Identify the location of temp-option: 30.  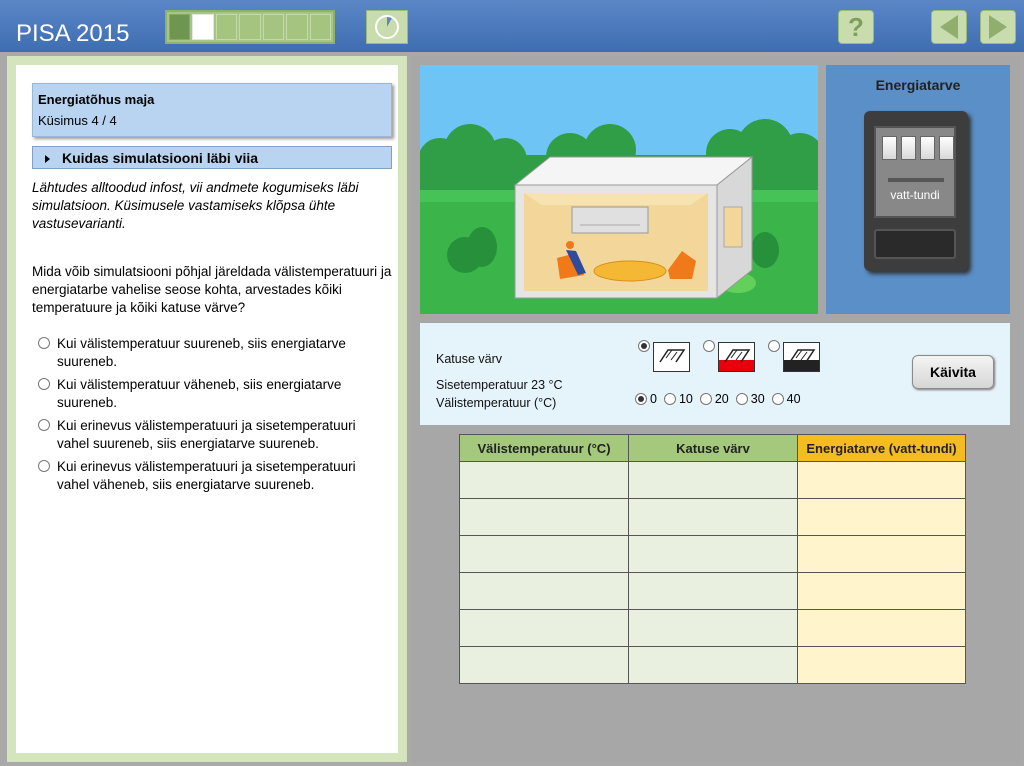
(750, 399).